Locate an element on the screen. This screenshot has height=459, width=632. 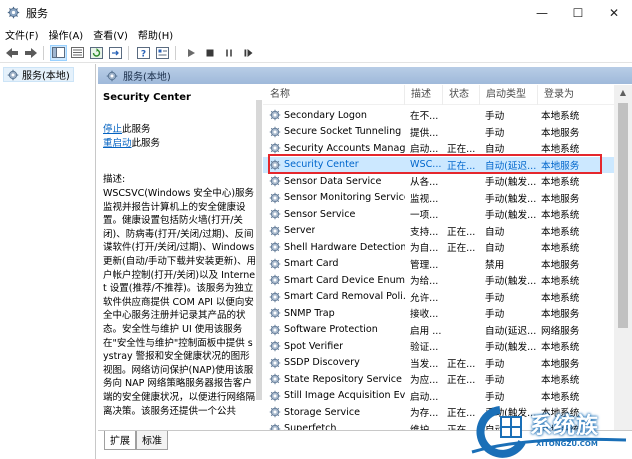
table-row: SSDP Discovery 当发... 正在... 手动 本地服务 is located at coordinates (438, 363).